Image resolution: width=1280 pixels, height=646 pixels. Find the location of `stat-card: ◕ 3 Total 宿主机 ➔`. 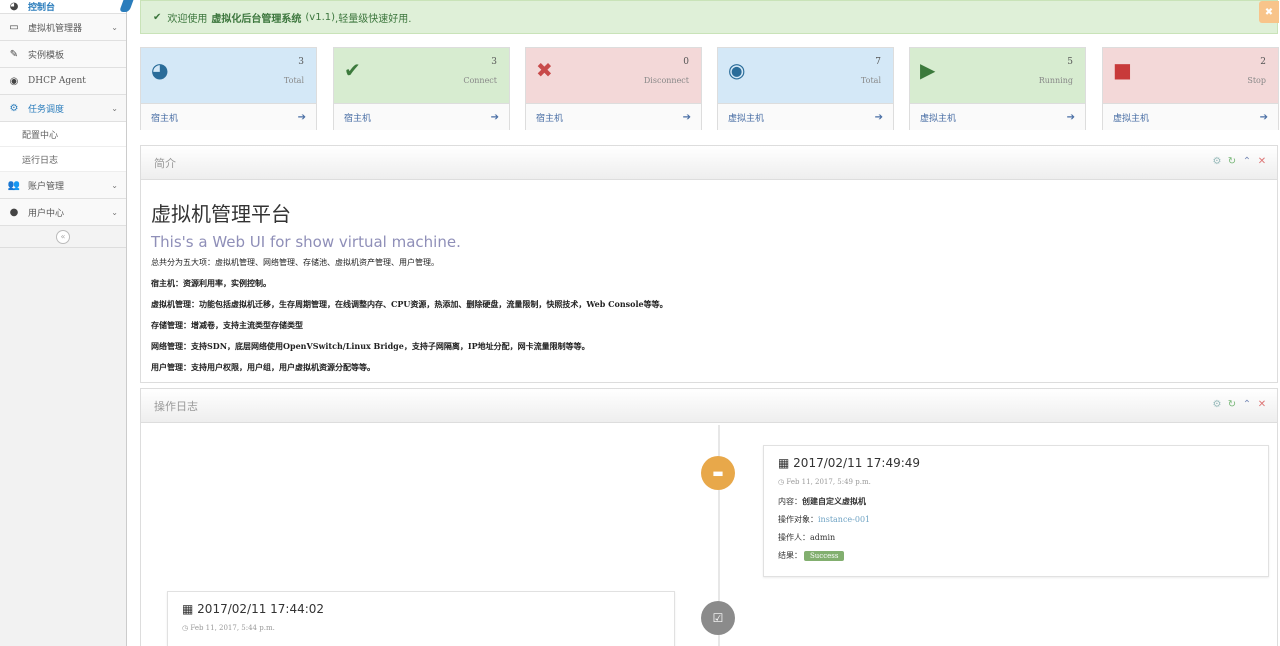

stat-card: ◕ 3 Total 宿主机 ➔ is located at coordinates (228, 88).